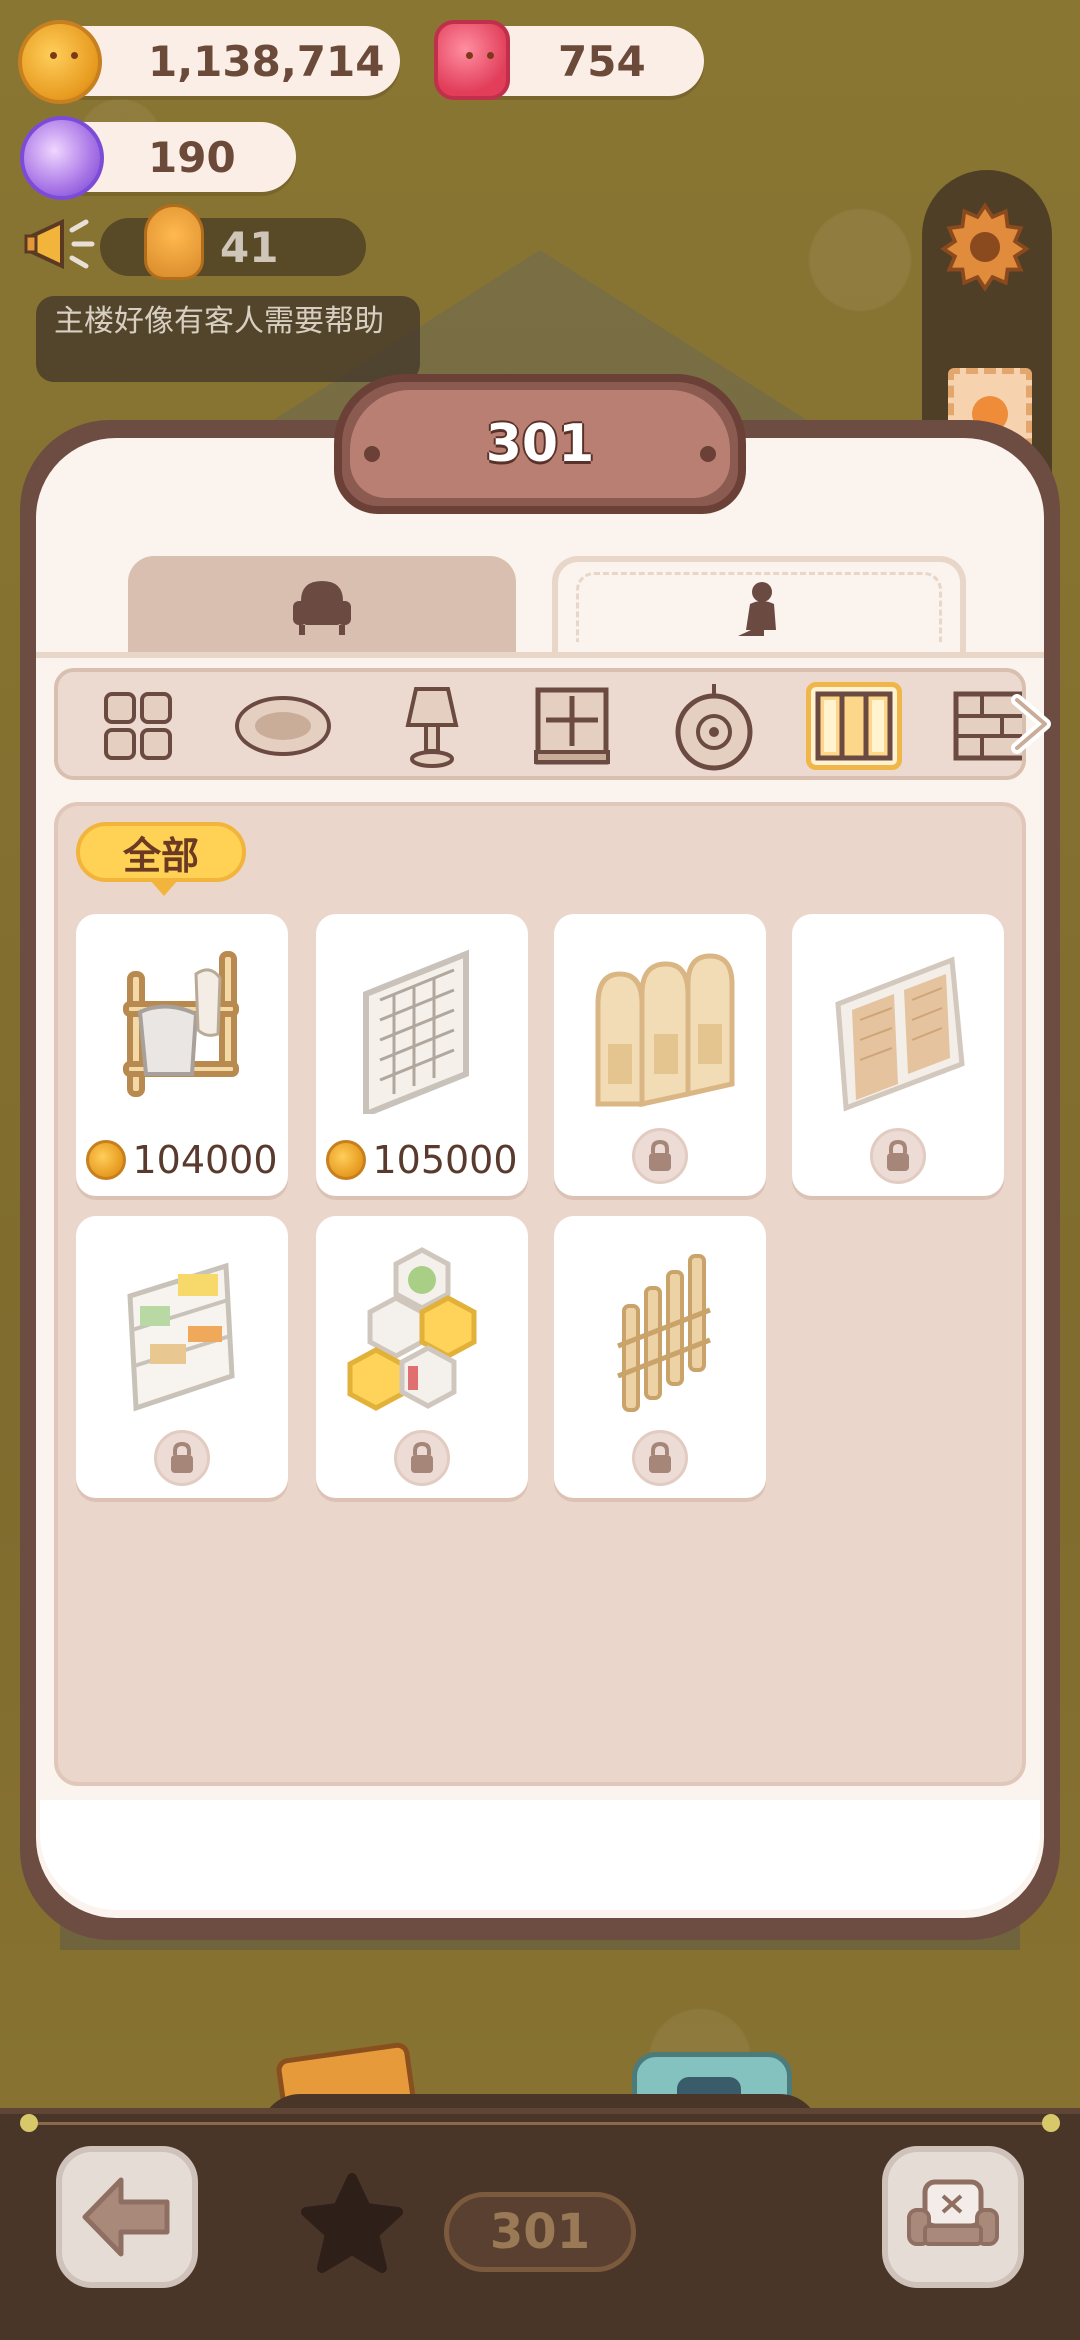  I want to click on back-arrow-icon, so click(126, 2217).